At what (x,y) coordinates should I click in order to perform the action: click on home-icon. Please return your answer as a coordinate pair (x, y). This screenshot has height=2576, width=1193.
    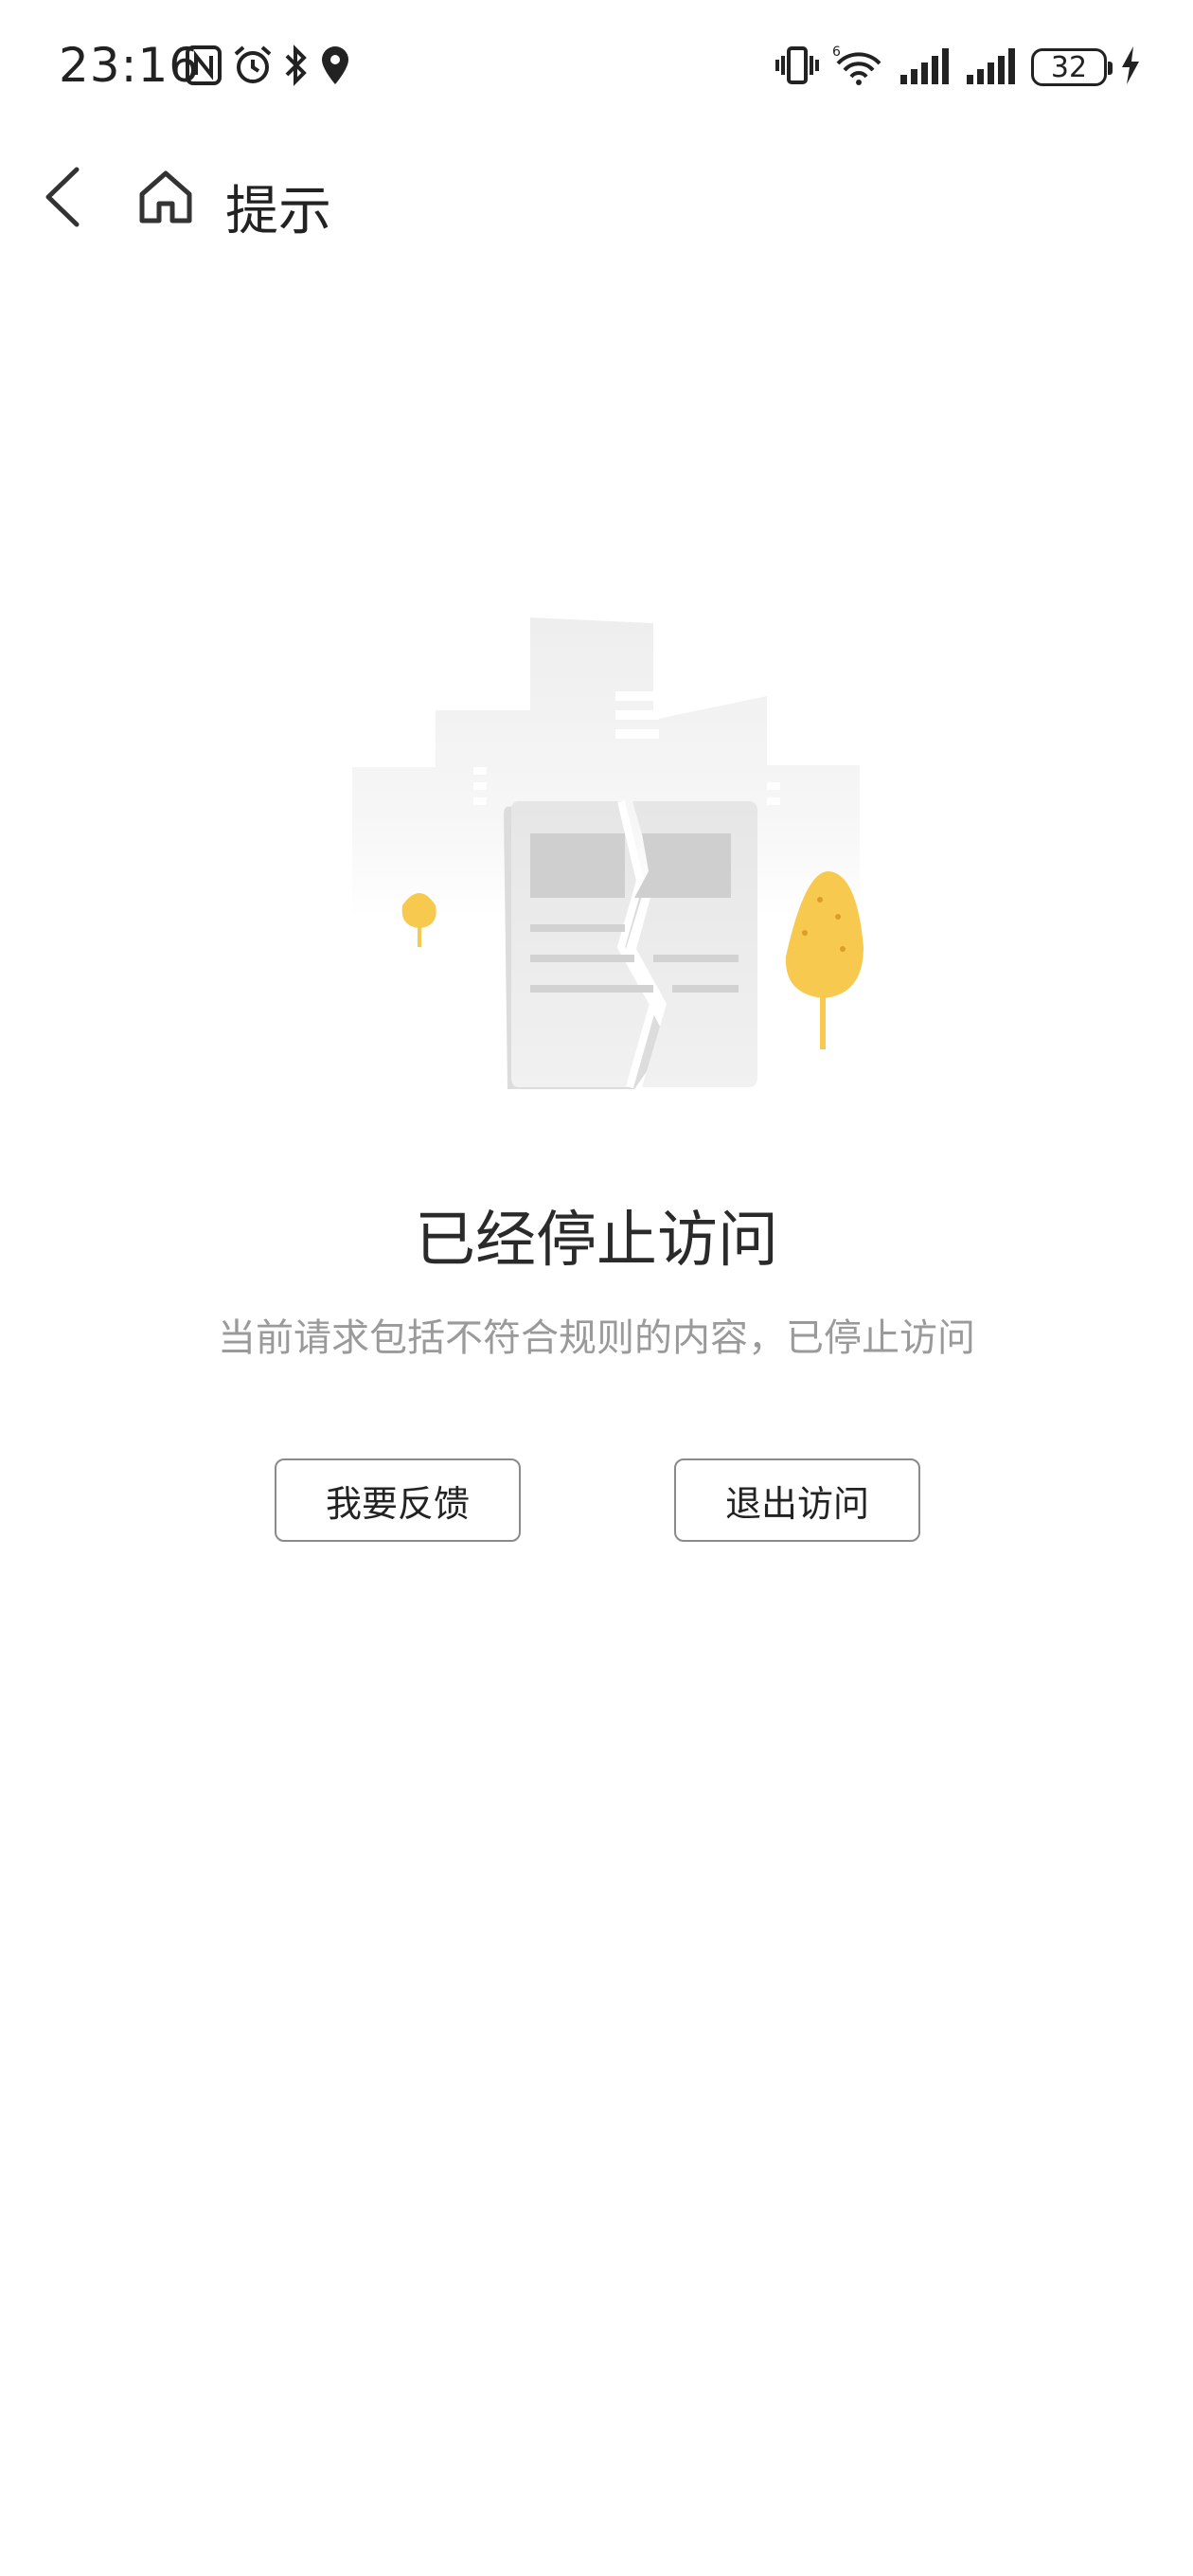
    Looking at the image, I should click on (165, 199).